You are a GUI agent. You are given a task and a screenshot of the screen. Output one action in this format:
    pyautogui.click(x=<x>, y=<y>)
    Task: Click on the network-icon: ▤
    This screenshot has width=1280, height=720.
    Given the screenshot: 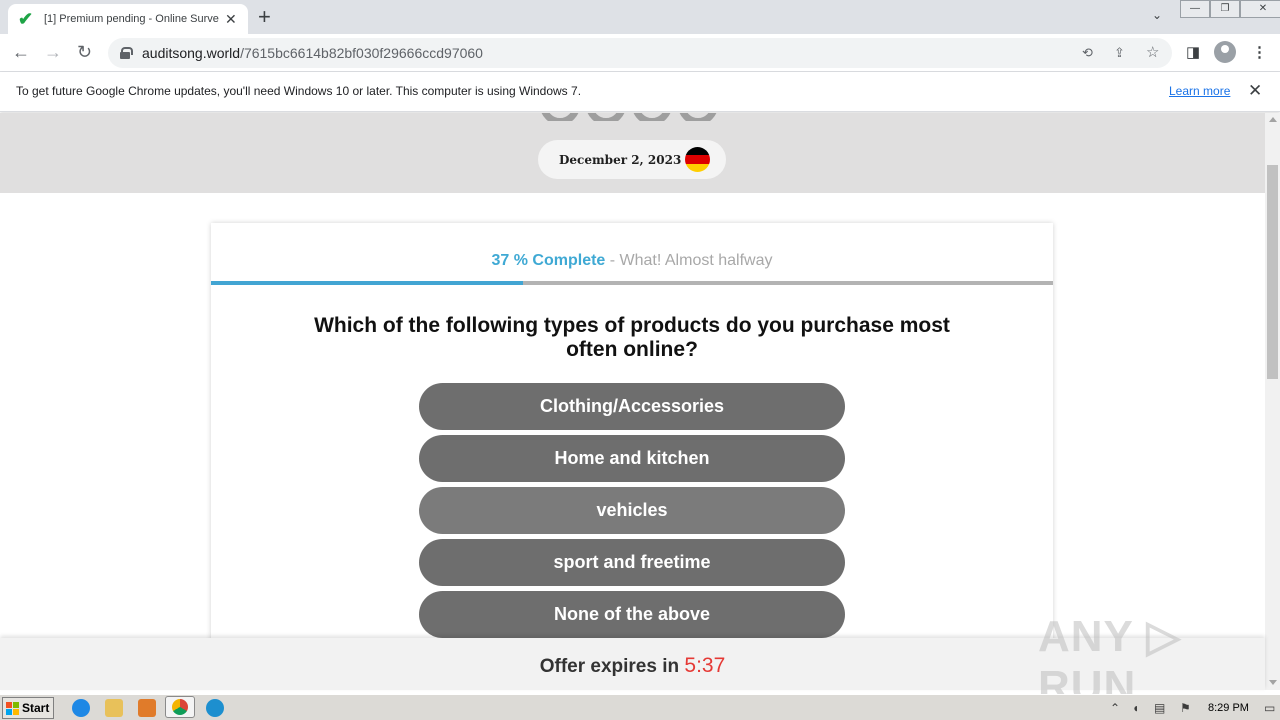 What is the action you would take?
    pyautogui.click(x=1159, y=708)
    